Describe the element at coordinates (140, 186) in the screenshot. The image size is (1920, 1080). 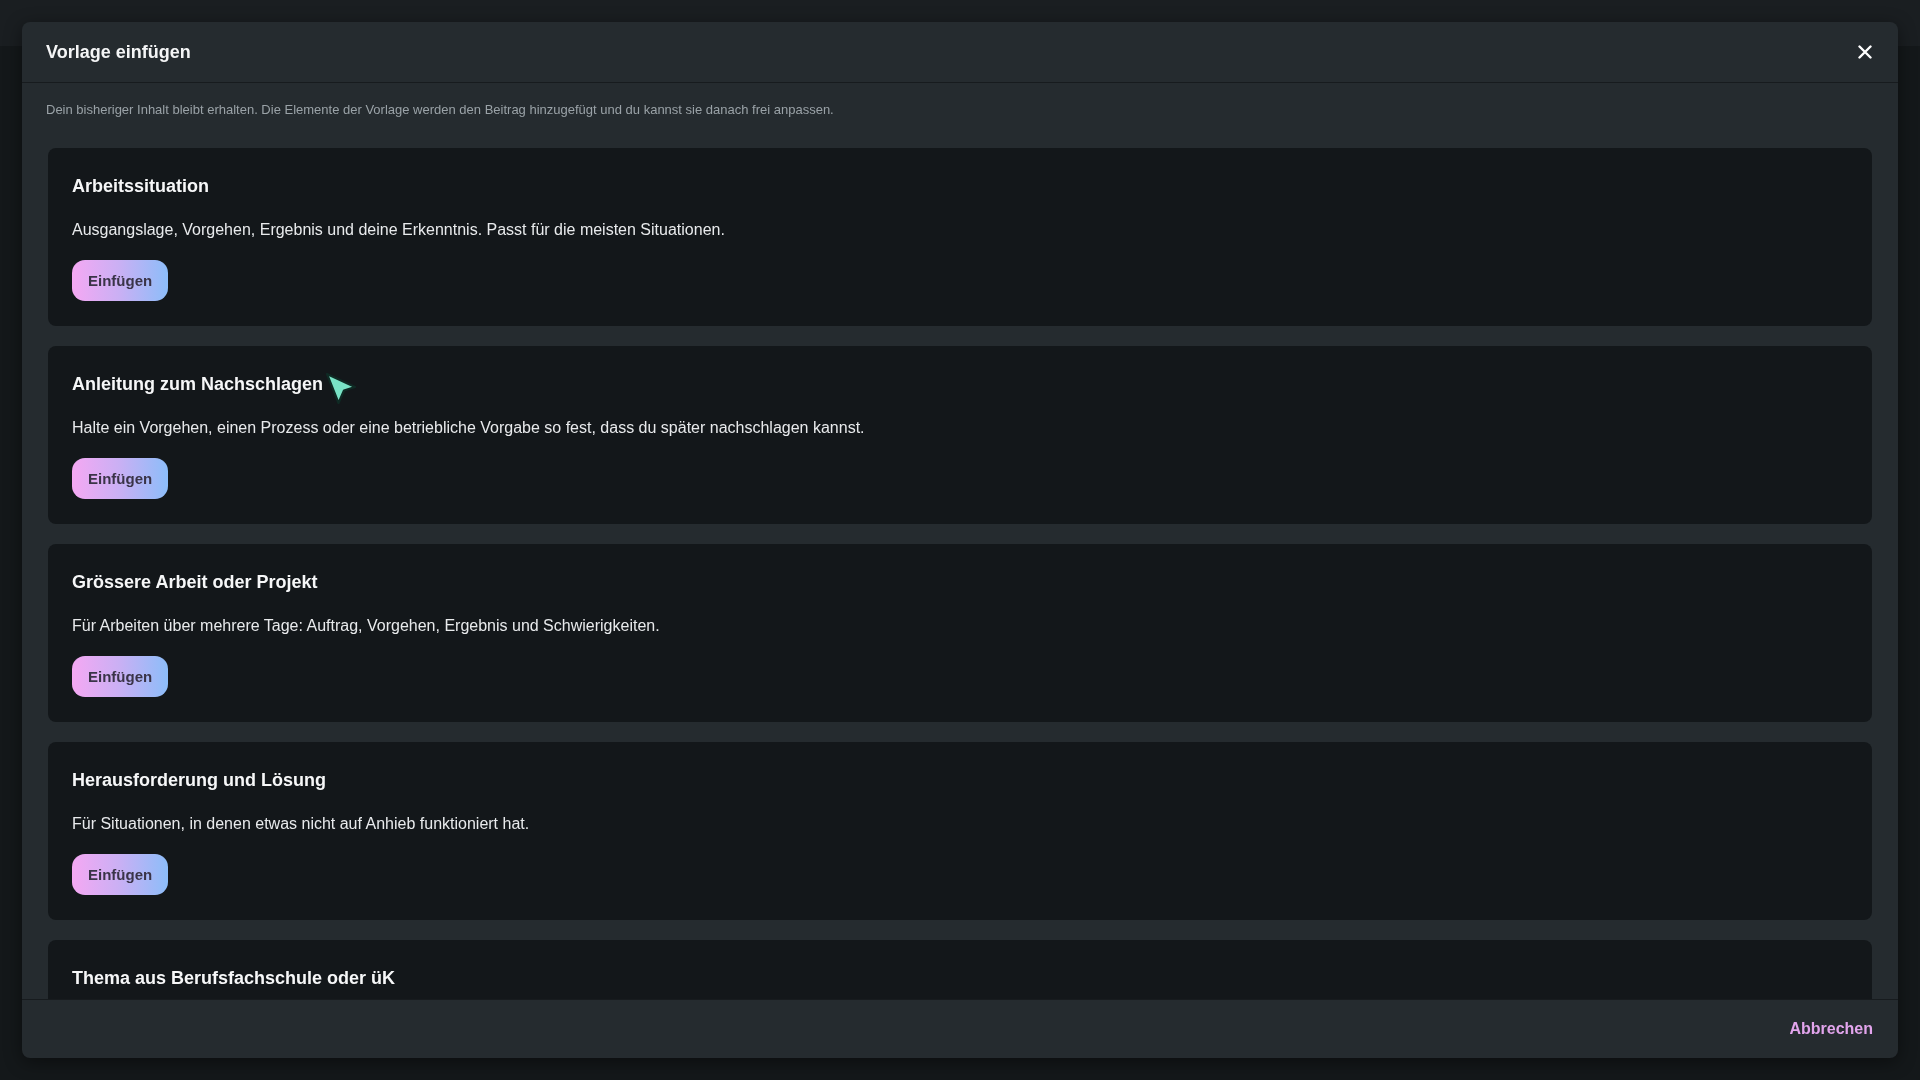
I see `template-title: Arbeitssituation` at that location.